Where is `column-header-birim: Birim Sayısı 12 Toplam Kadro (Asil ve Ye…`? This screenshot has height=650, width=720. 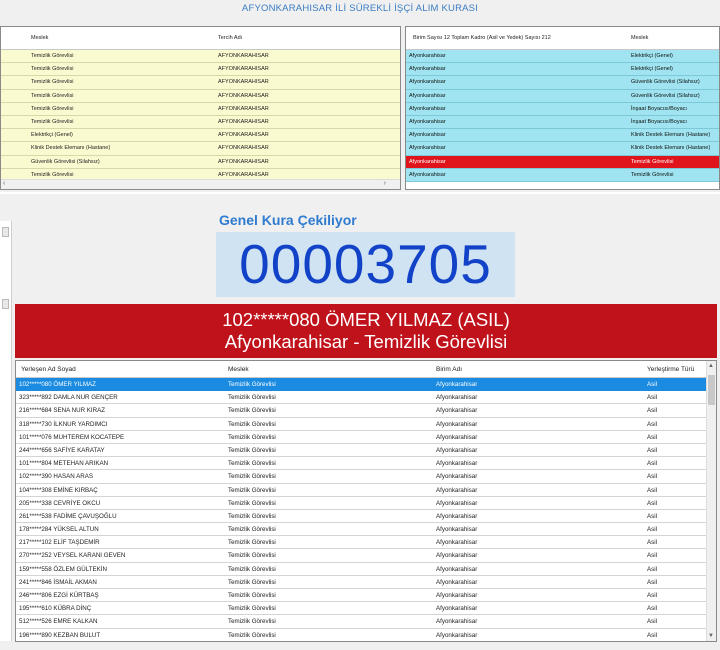
column-header-birim: Birim Sayısı 12 Toplam Kadro (Asil ve Ye… is located at coordinates (482, 38).